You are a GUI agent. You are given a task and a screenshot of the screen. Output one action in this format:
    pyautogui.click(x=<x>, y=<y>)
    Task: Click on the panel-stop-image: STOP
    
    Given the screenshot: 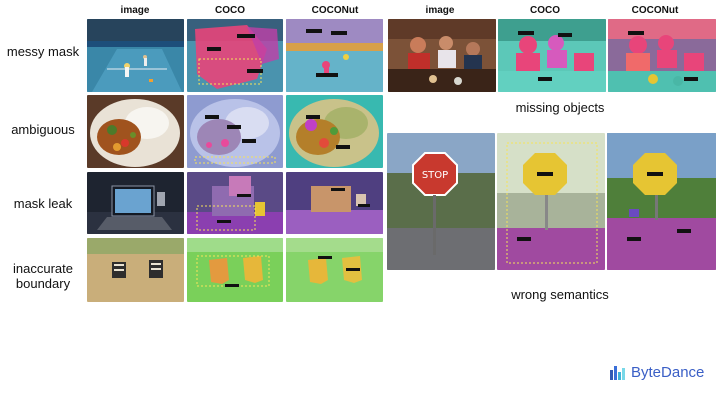 What is the action you would take?
    pyautogui.click(x=441, y=201)
    